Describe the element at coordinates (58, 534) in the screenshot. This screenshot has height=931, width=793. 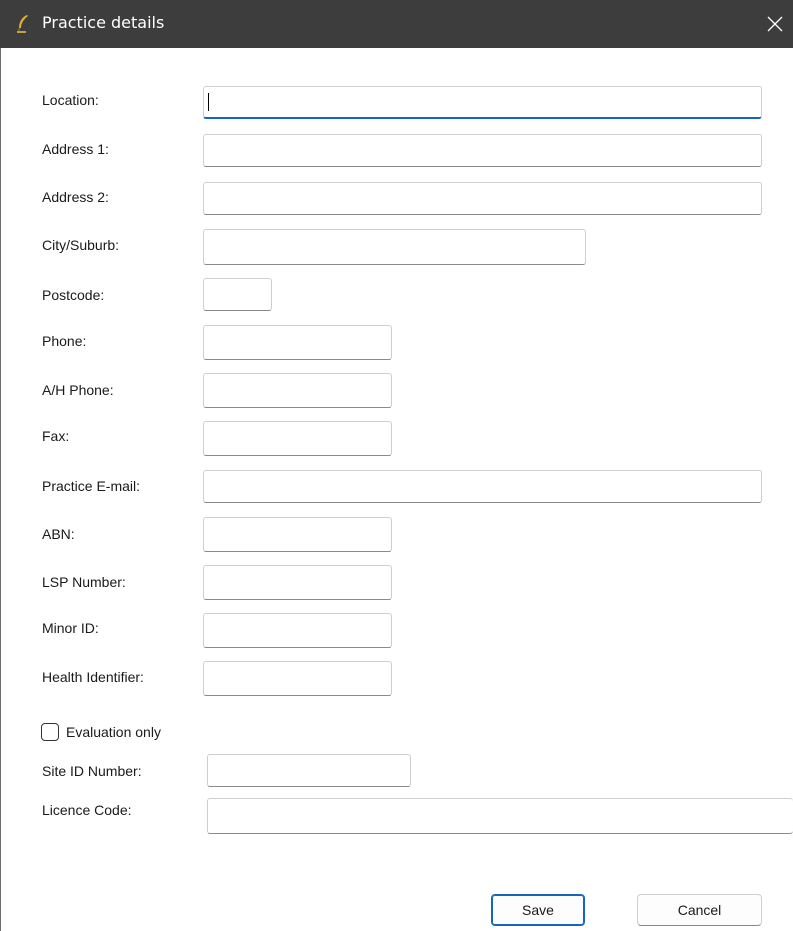
I see `abn-label: ABN:` at that location.